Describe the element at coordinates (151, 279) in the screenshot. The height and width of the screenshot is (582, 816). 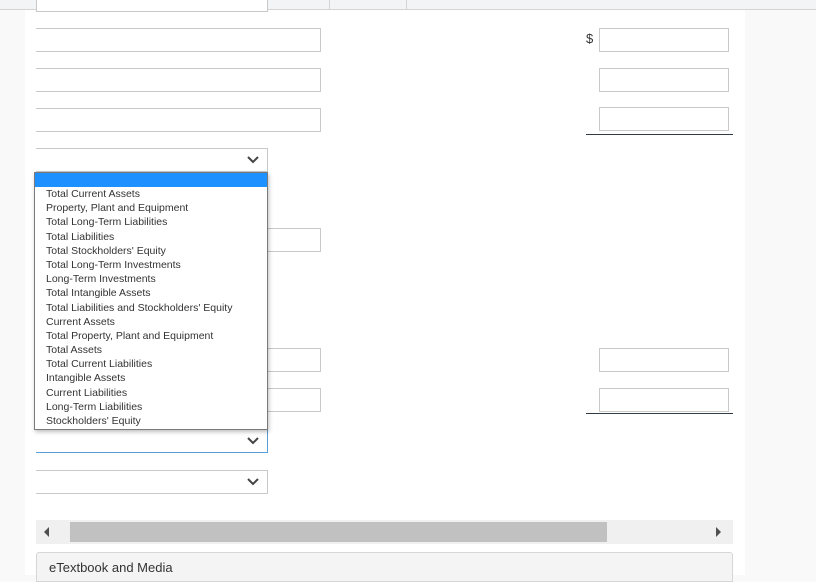
I see `dropdown-option: Long-Term Investments` at that location.